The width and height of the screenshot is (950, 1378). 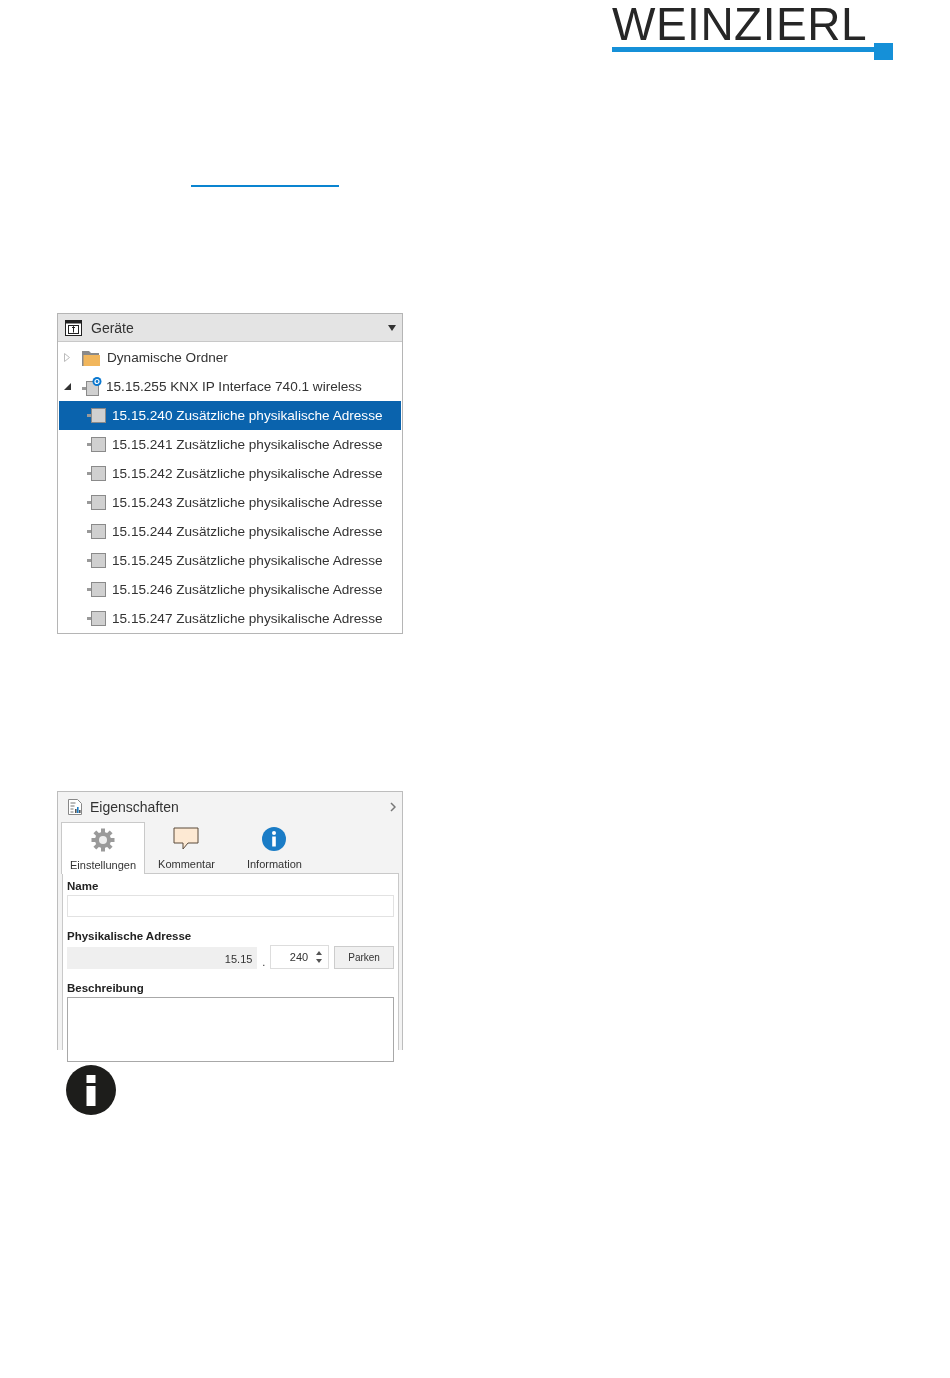 What do you see at coordinates (91, 357) in the screenshot?
I see `folder-icon` at bounding box center [91, 357].